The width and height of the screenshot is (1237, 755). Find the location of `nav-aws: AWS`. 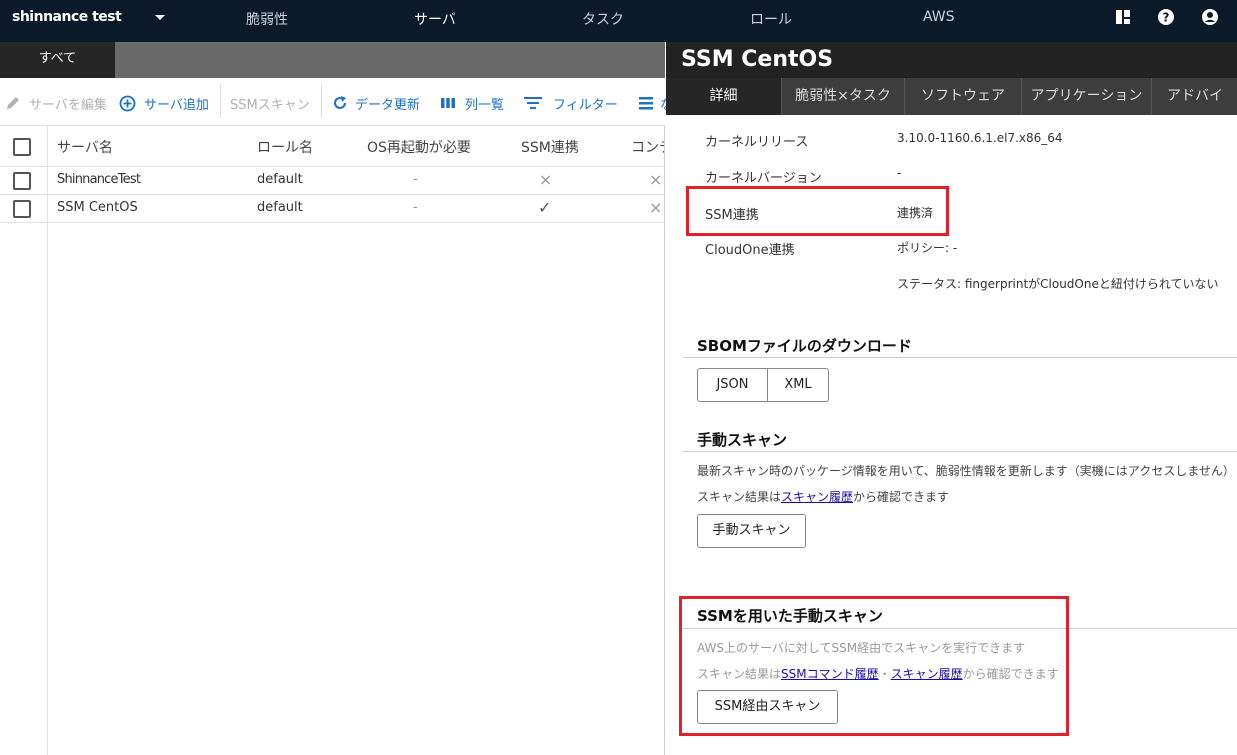

nav-aws: AWS is located at coordinates (939, 17).